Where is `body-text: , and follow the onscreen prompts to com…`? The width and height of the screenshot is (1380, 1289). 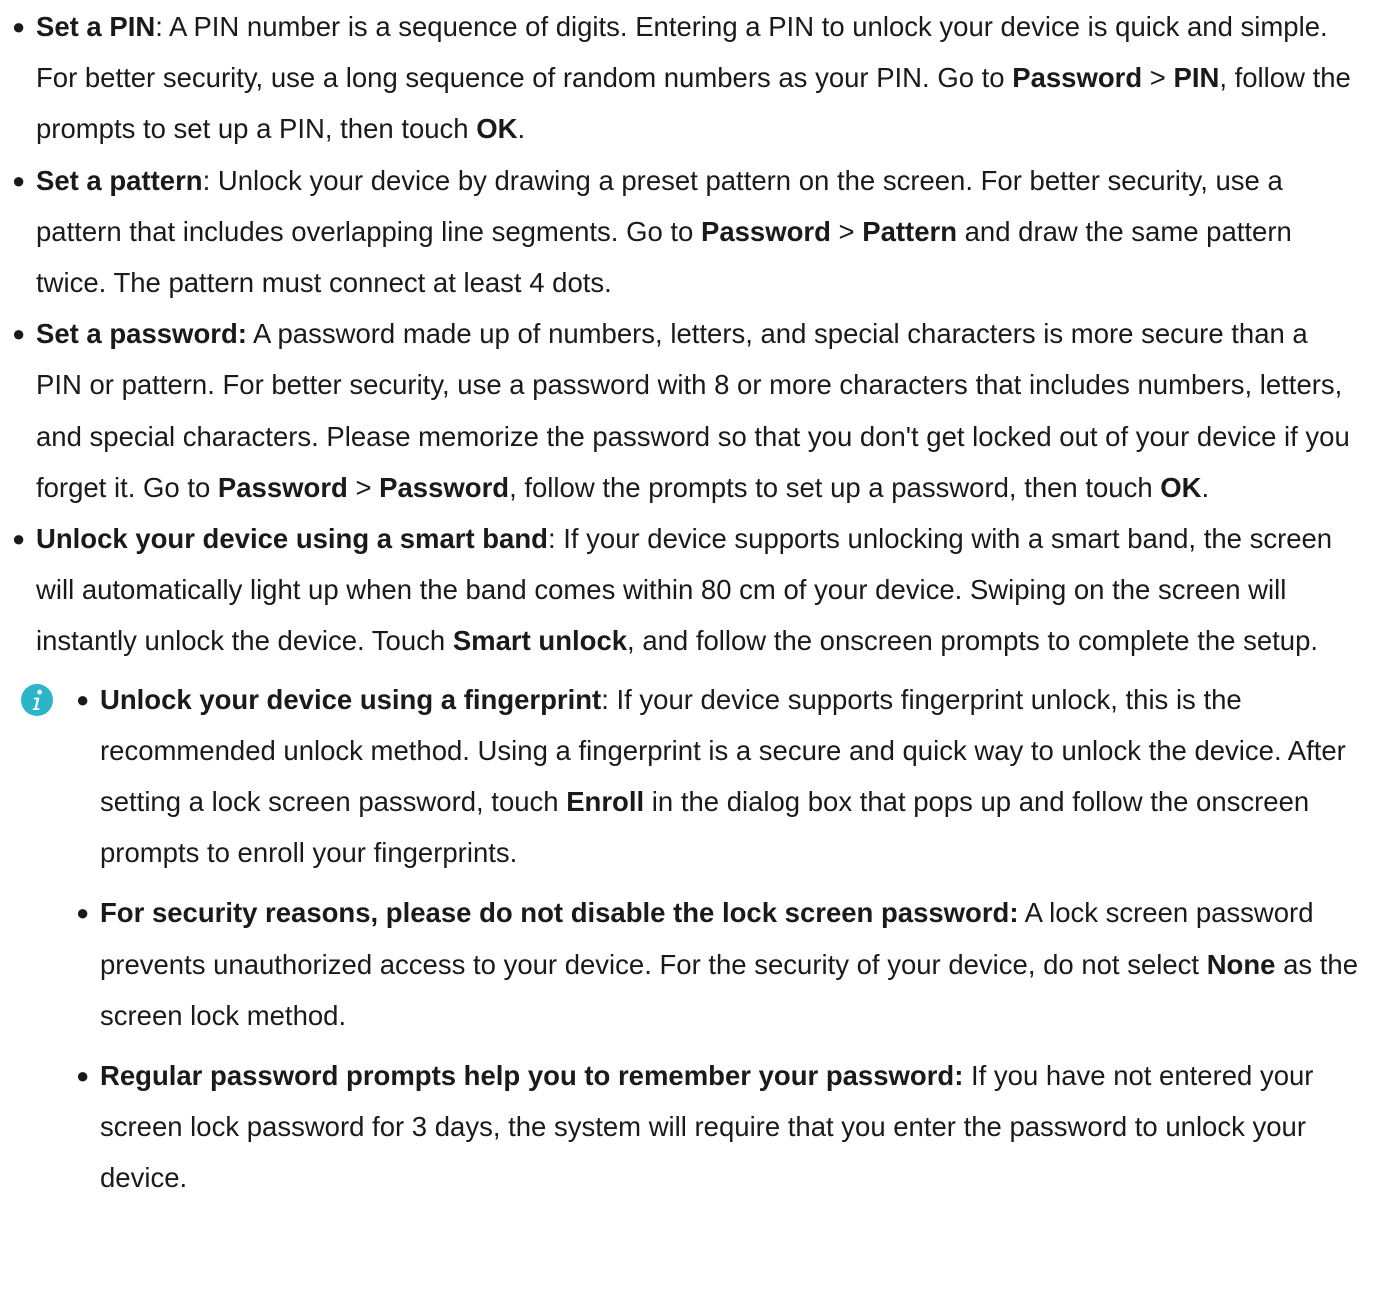
body-text: , and follow the onscreen prompts to com… is located at coordinates (972, 641).